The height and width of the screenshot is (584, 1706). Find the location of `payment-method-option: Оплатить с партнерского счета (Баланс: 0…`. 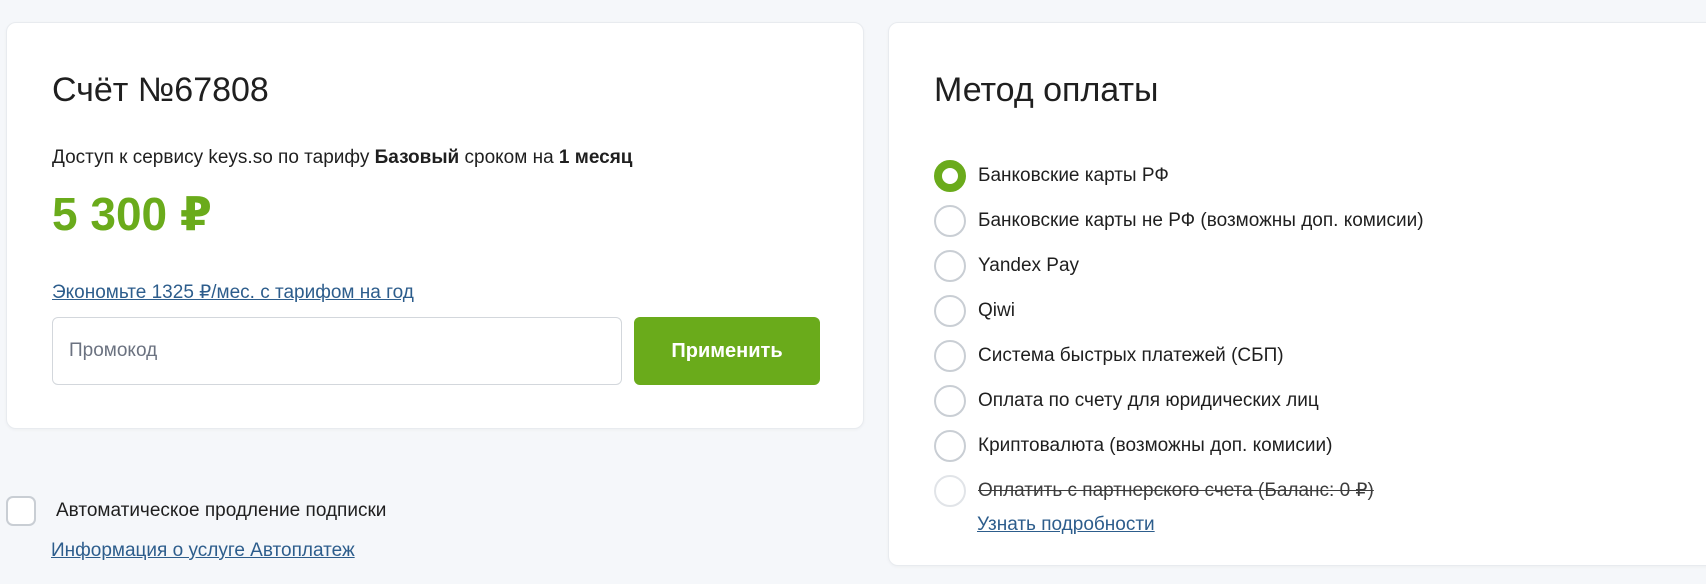

payment-method-option: Оплатить с партнерского счета (Баланс: 0… is located at coordinates (1179, 490).